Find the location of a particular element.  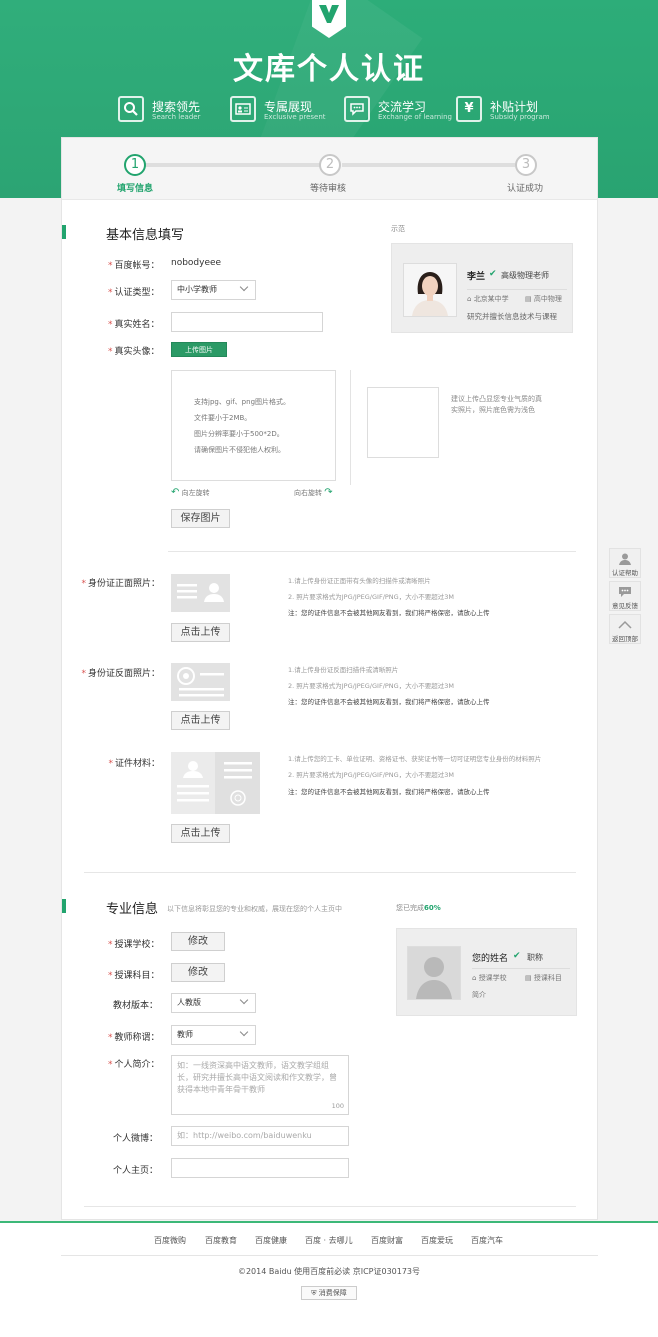

step-3-label: 认证成功 is located at coordinates (525, 189).